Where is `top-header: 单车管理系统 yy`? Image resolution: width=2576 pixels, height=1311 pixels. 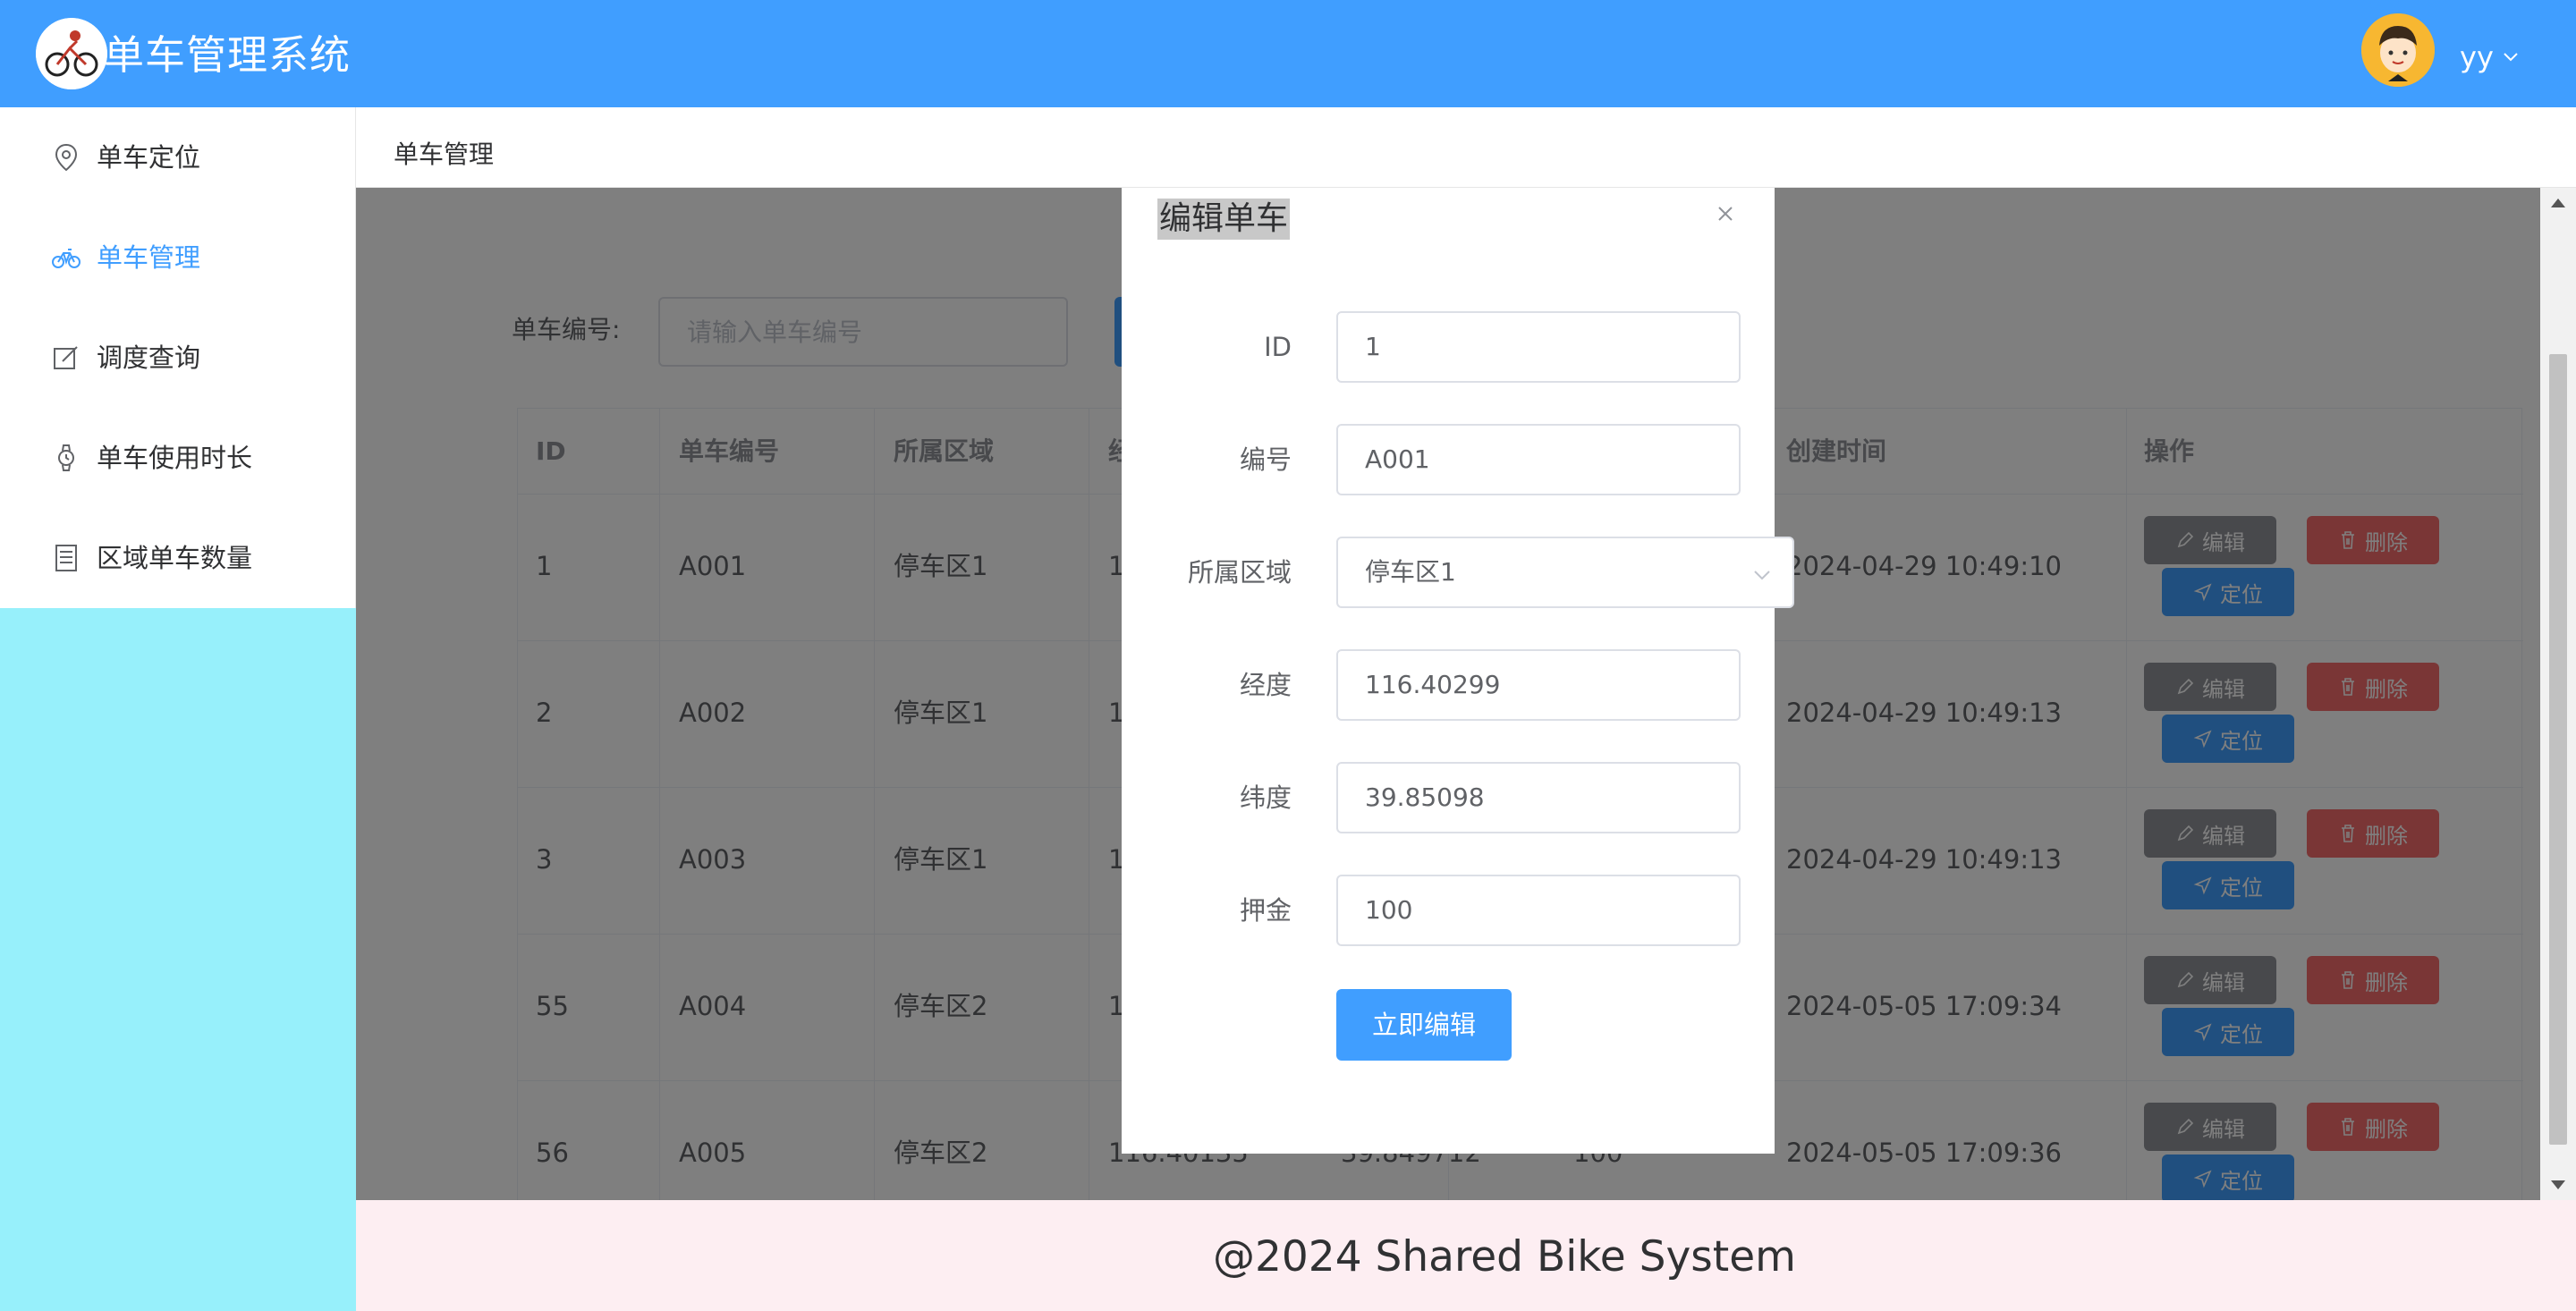
top-header: 单车管理系统 yy is located at coordinates (1288, 53).